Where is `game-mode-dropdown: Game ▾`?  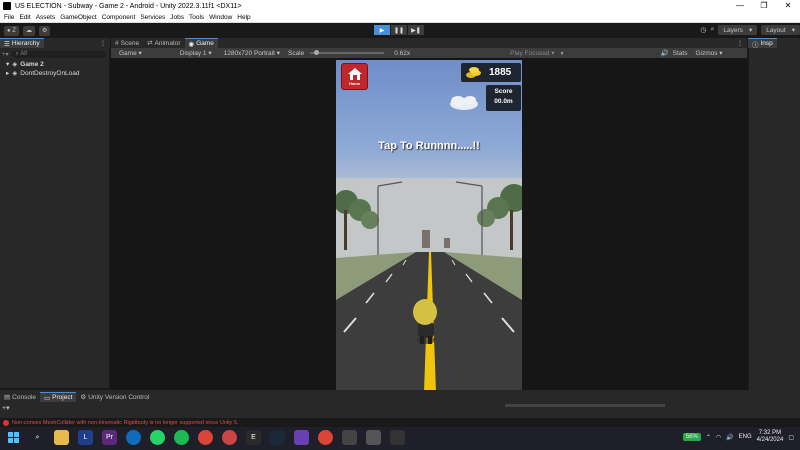
game-mode-dropdown: Game ▾ is located at coordinates (128, 53).